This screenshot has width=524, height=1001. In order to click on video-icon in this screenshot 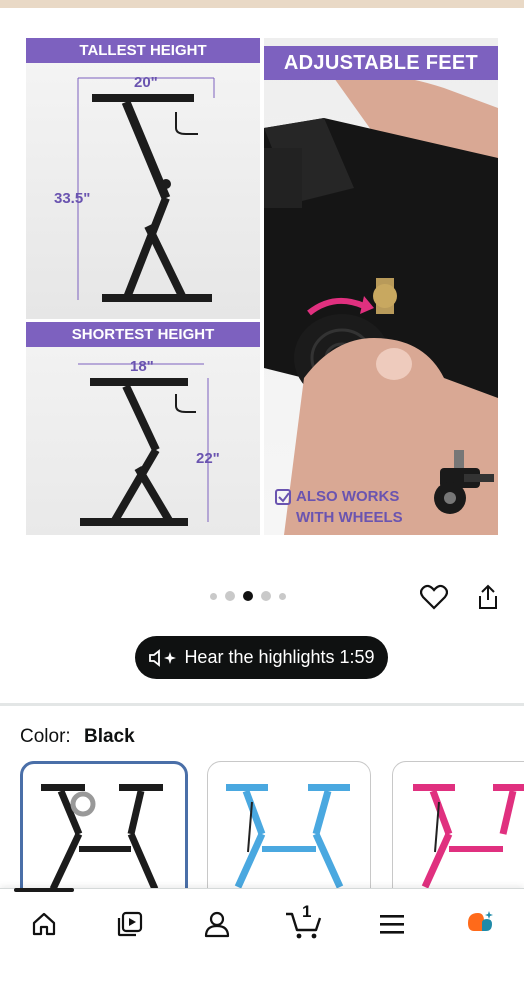, I will do `click(130, 924)`.